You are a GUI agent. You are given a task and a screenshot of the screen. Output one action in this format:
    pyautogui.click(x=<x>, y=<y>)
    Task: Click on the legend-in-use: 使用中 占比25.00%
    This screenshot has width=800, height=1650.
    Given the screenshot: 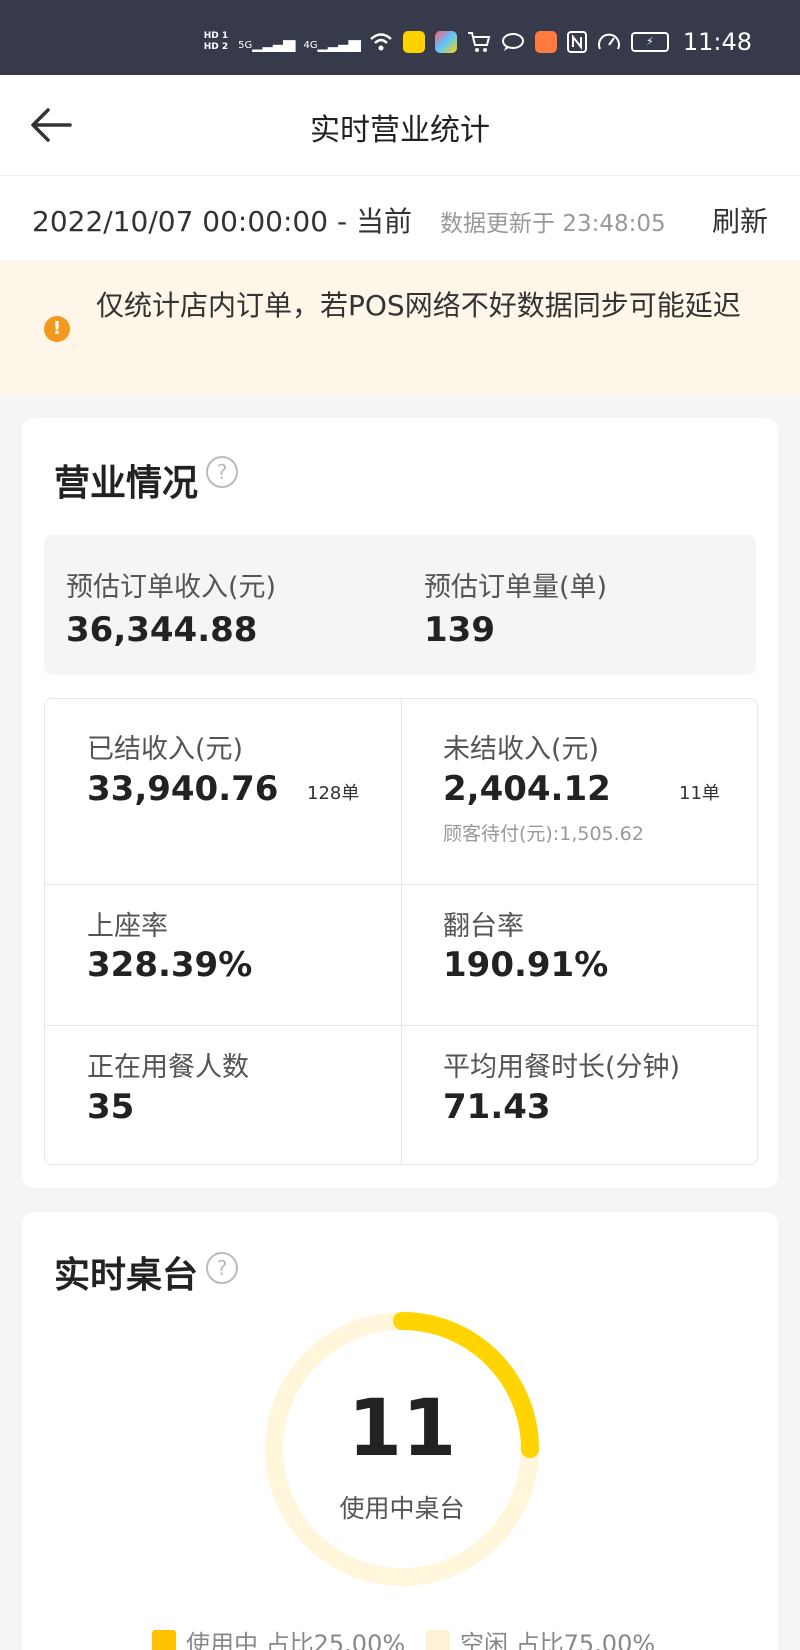 What is the action you would take?
    pyautogui.click(x=278, y=1637)
    